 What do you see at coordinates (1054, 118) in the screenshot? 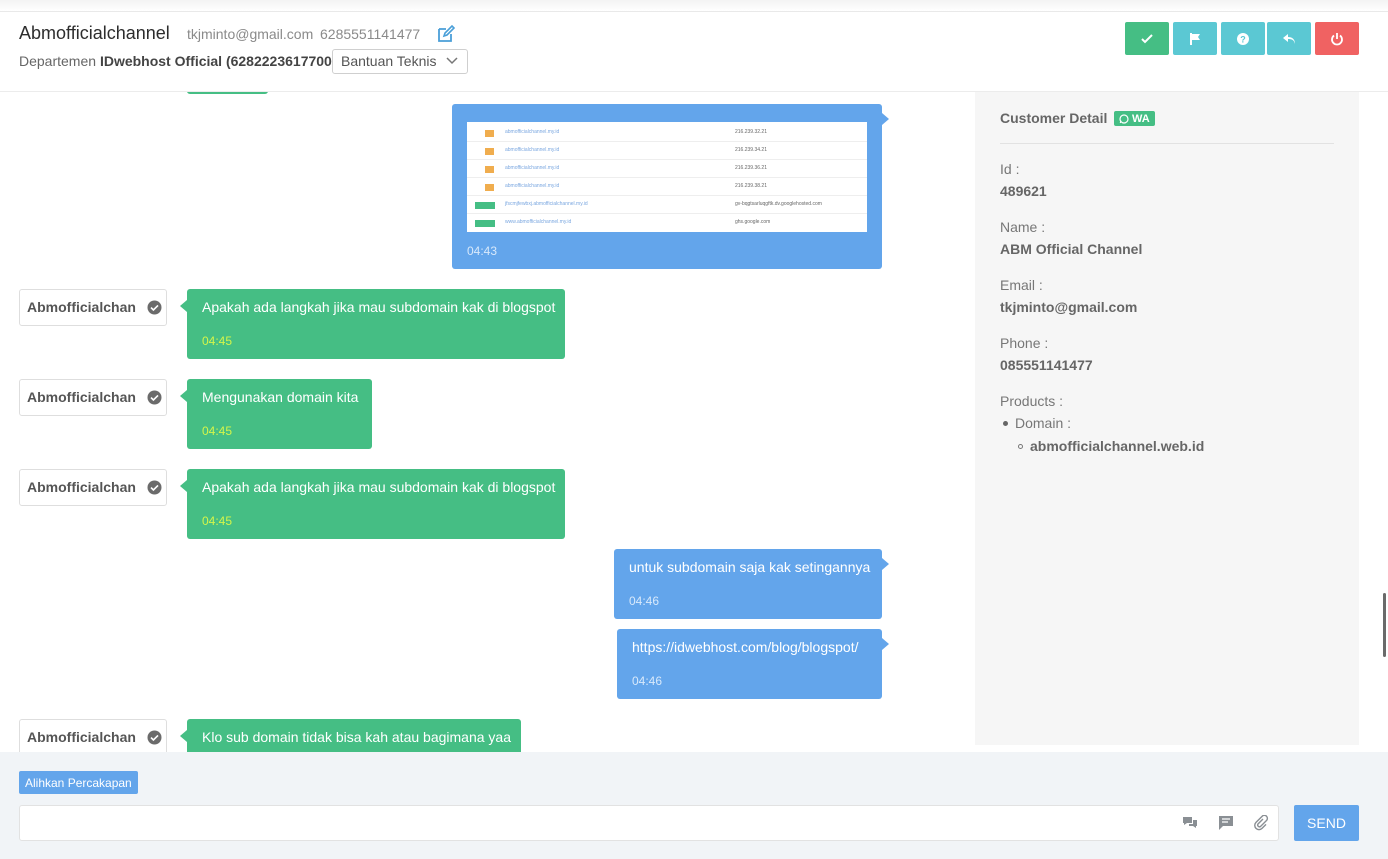
I see `customer-detail-title: Customer Detail` at bounding box center [1054, 118].